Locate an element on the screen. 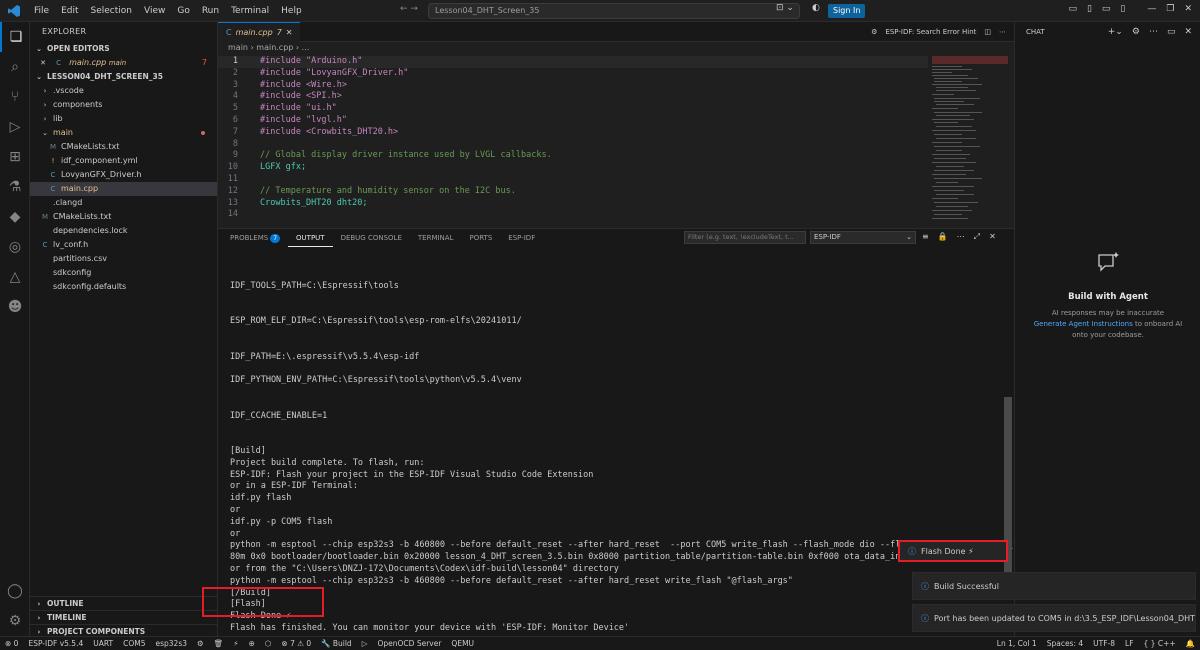 The width and height of the screenshot is (1200, 650). tree-item: › components is located at coordinates (123, 105).